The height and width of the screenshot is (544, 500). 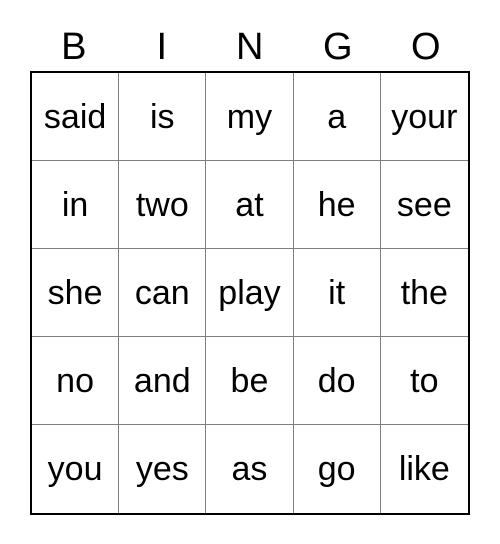 What do you see at coordinates (163, 380) in the screenshot?
I see `bingo-cell: and` at bounding box center [163, 380].